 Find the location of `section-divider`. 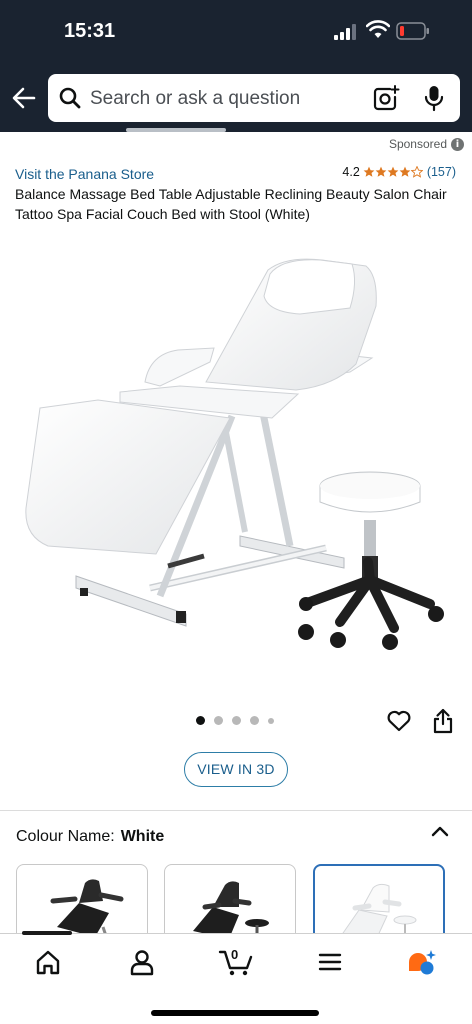

section-divider is located at coordinates (236, 810).